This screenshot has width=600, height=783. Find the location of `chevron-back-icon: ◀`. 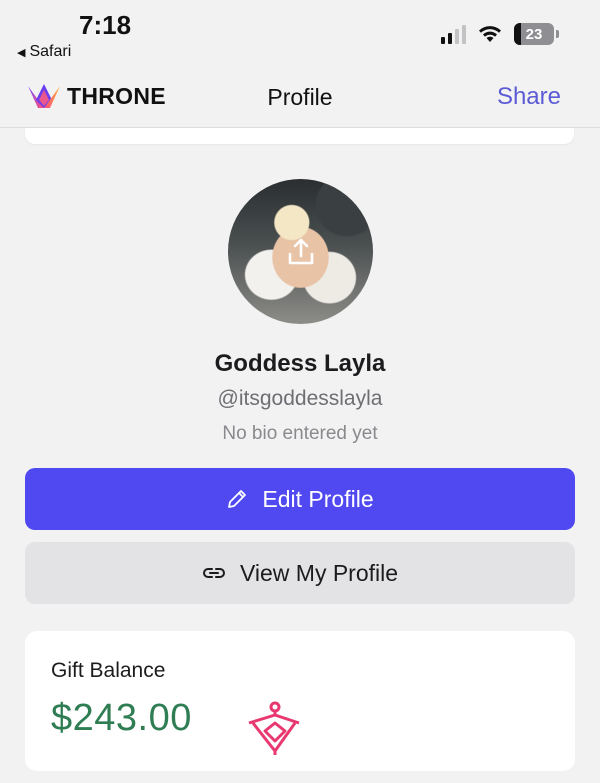

chevron-back-icon: ◀ is located at coordinates (21, 52).